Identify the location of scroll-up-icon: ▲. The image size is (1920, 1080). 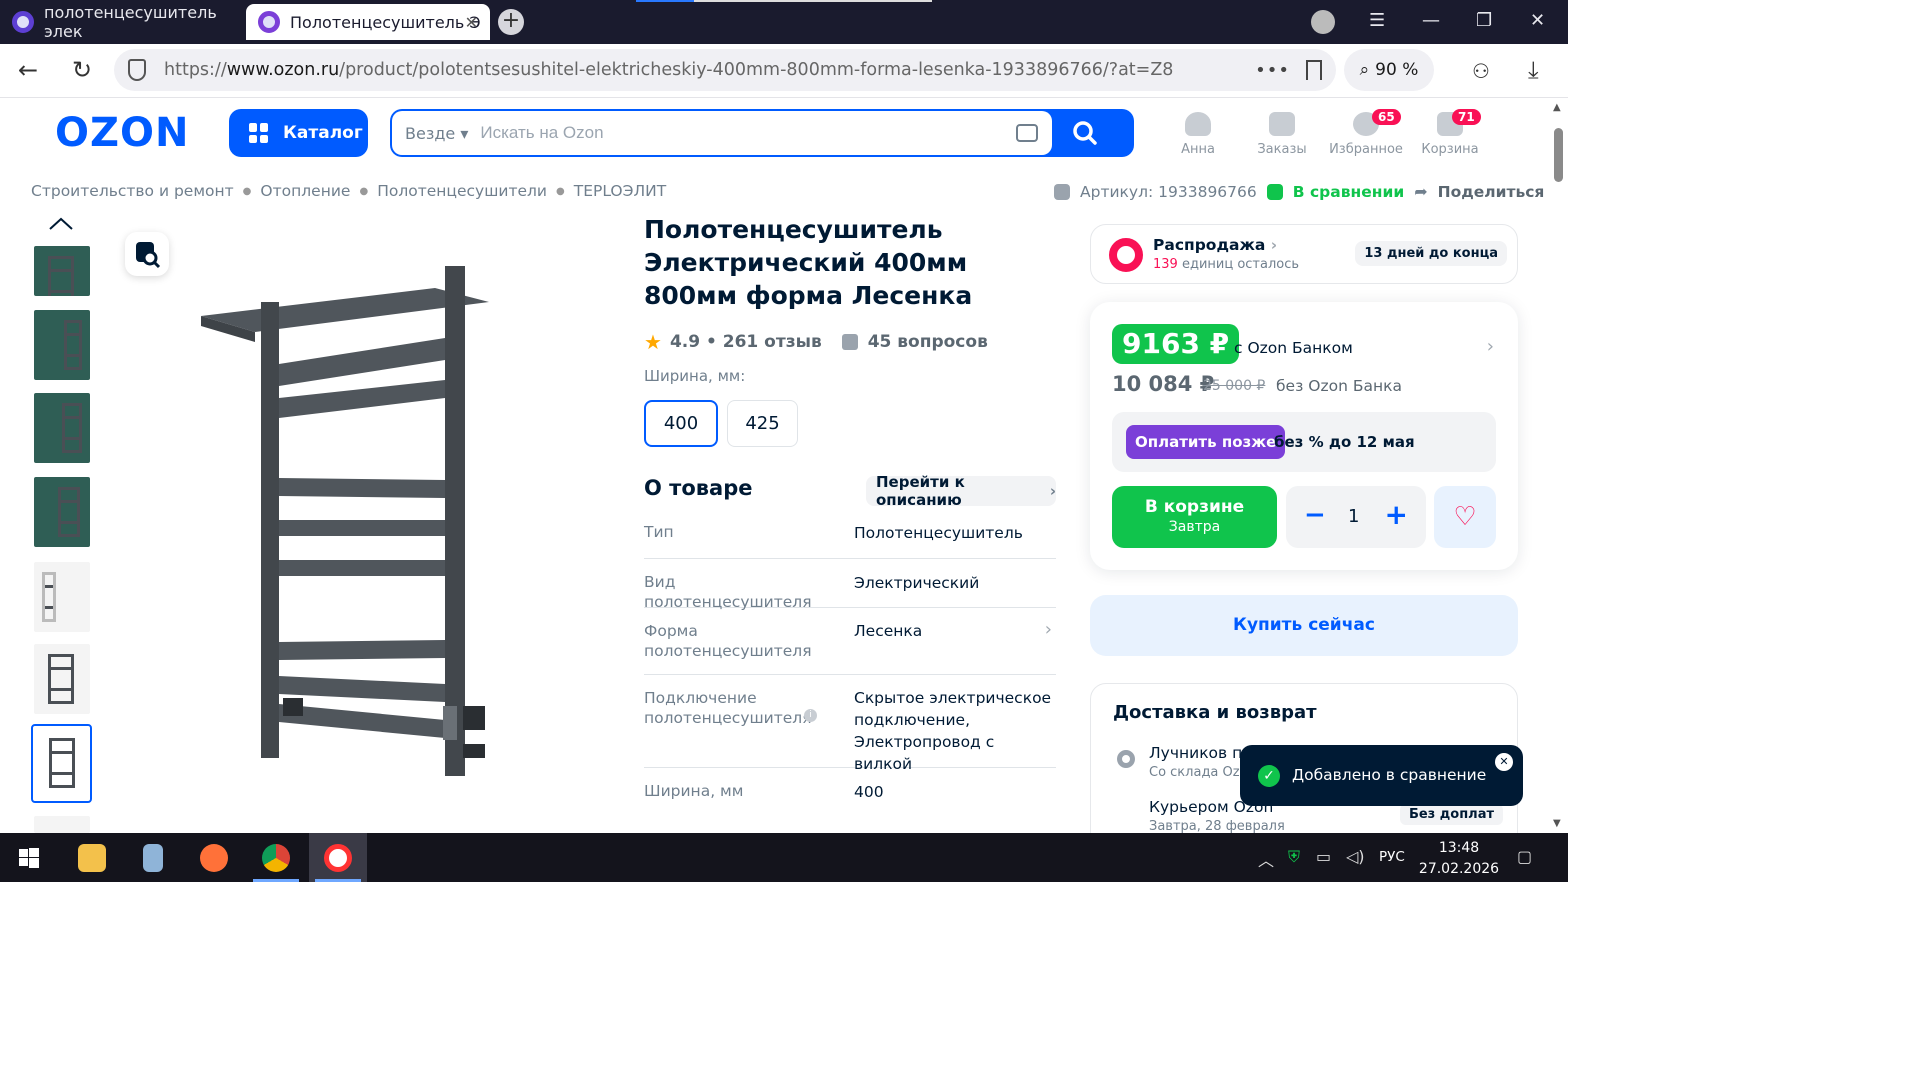
(1557, 107).